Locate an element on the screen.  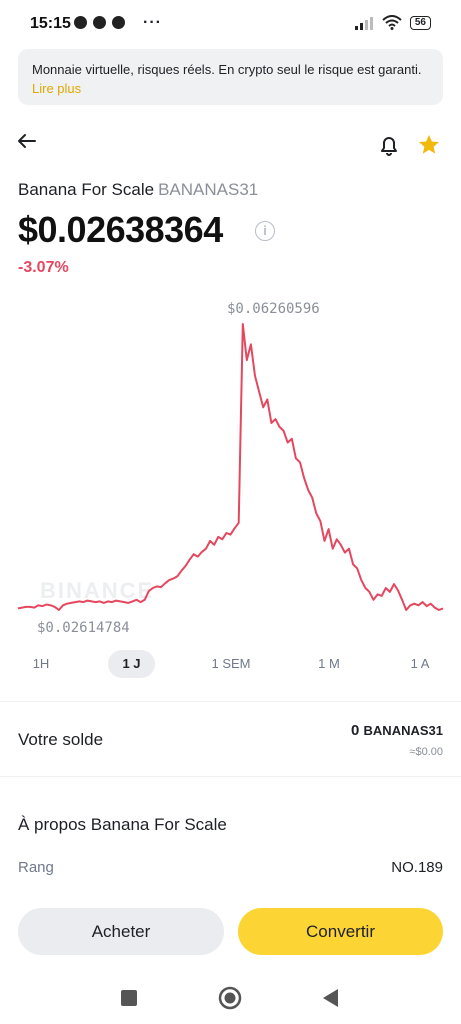
tab-1sem: 1 SEM is located at coordinates (231, 664).